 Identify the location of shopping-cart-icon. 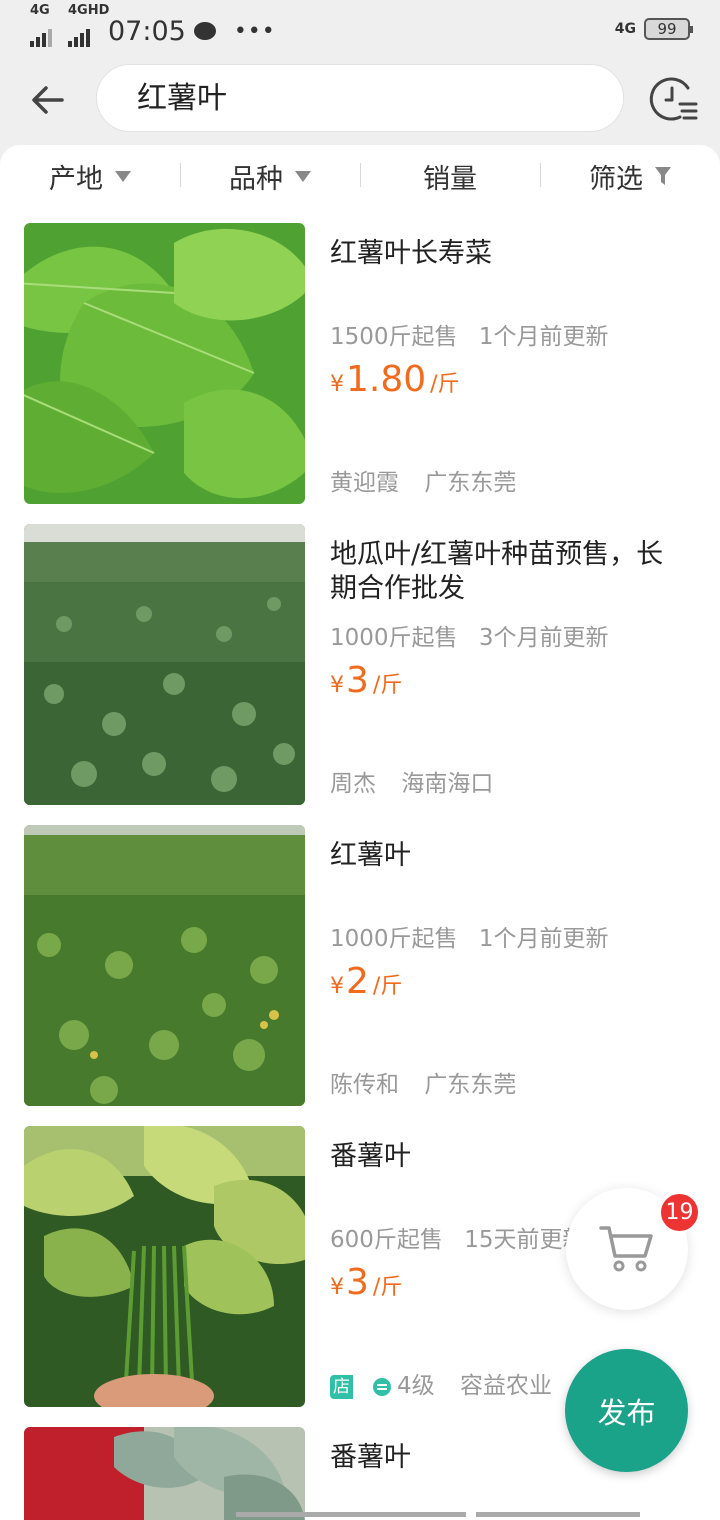
(626, 1249).